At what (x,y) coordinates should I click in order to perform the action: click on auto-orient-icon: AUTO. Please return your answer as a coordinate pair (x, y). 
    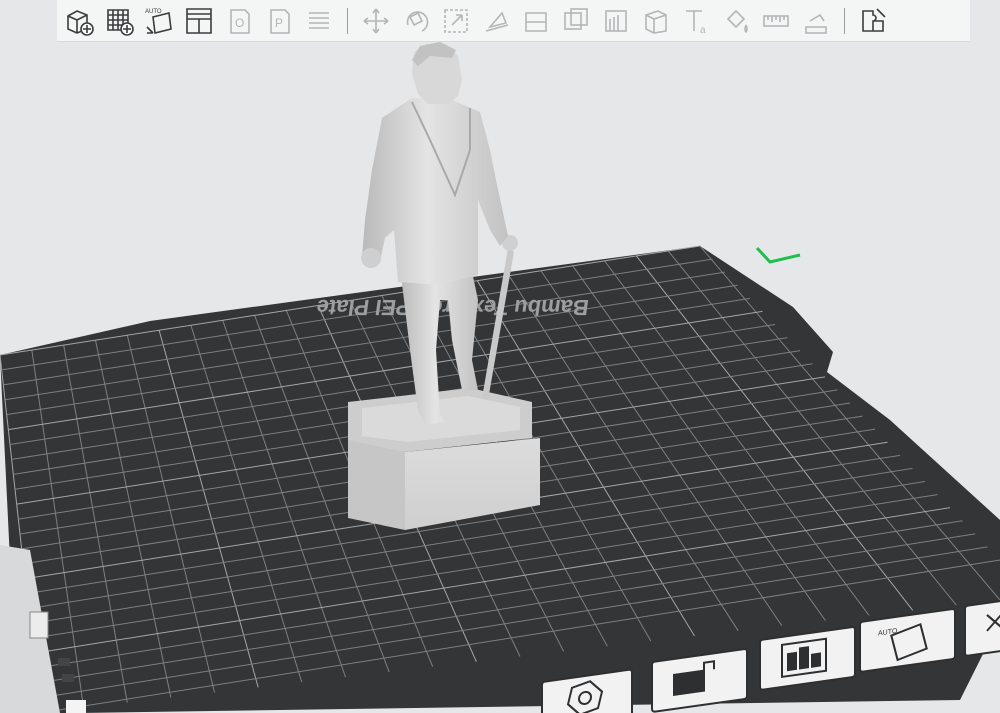
    Looking at the image, I should click on (158, 21).